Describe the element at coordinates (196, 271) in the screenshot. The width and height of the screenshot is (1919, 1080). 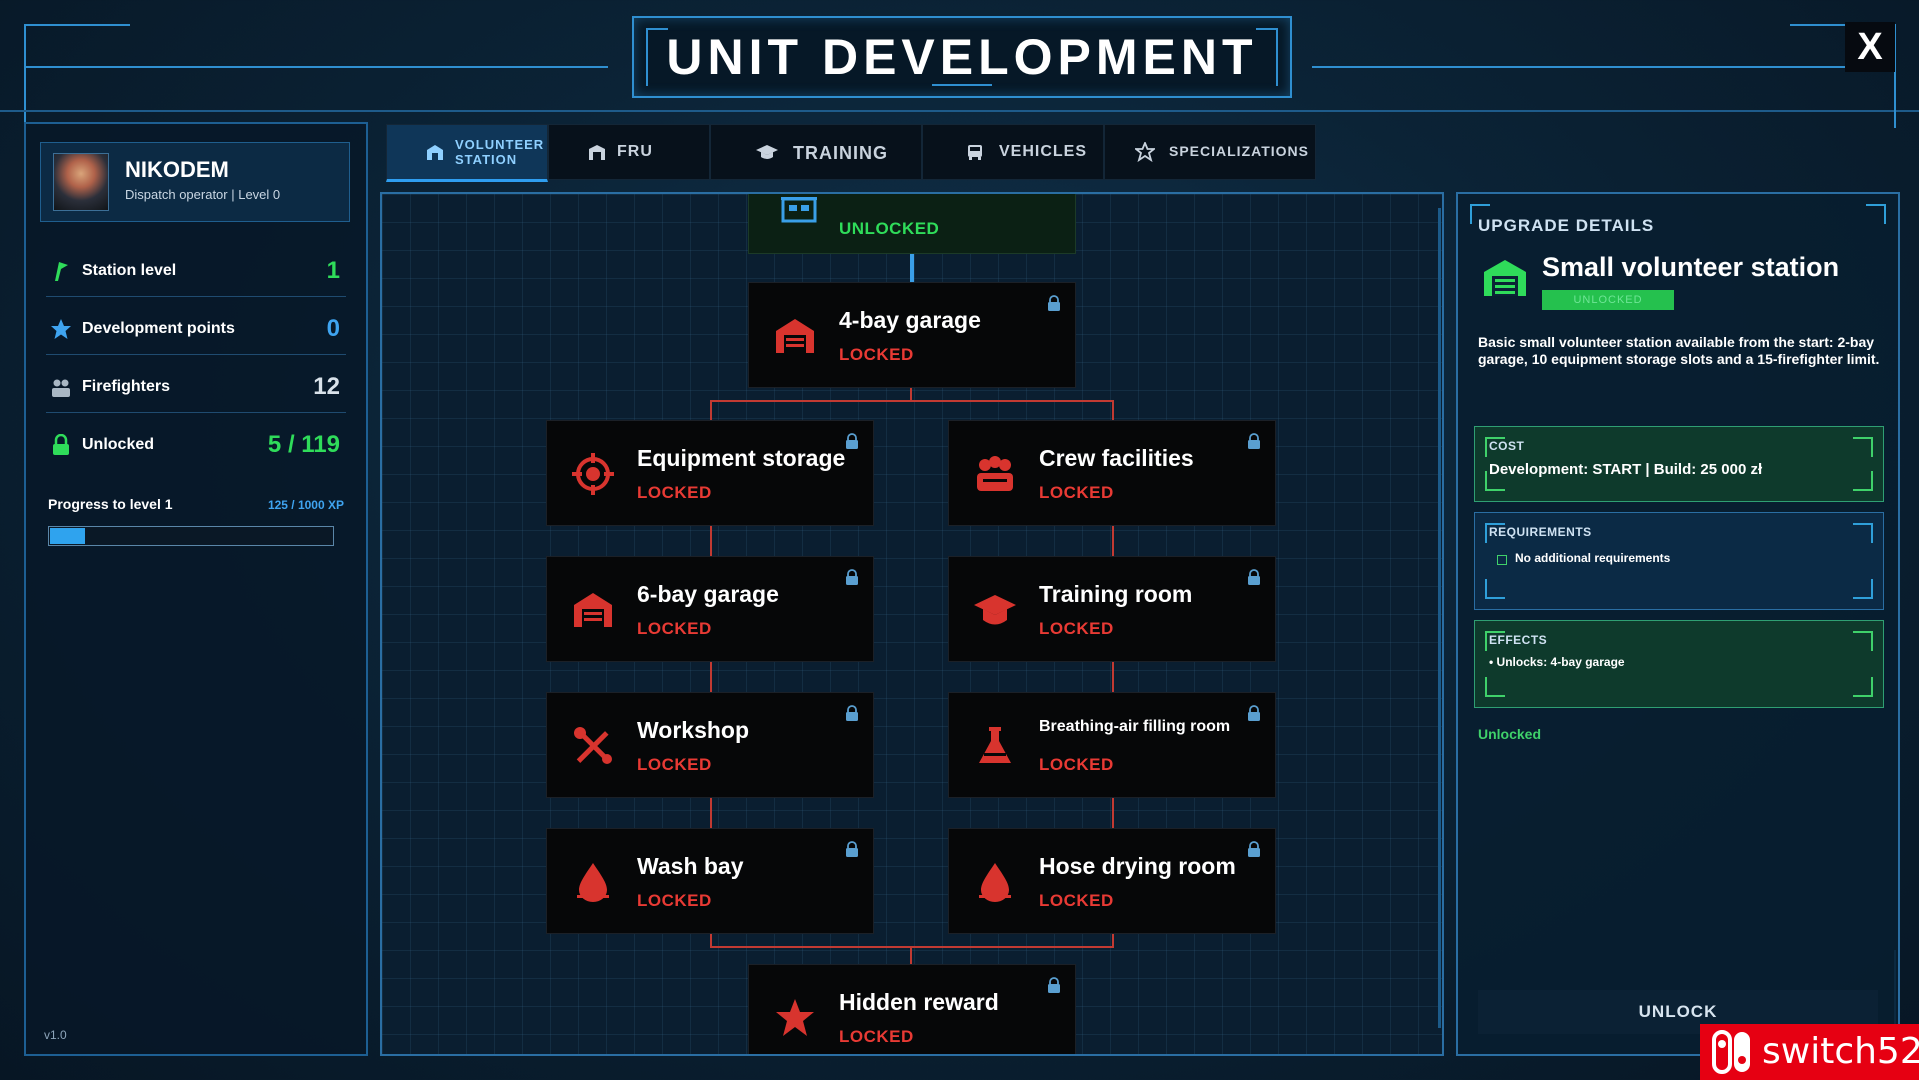
I see `stat-station-level: Station level 1` at that location.